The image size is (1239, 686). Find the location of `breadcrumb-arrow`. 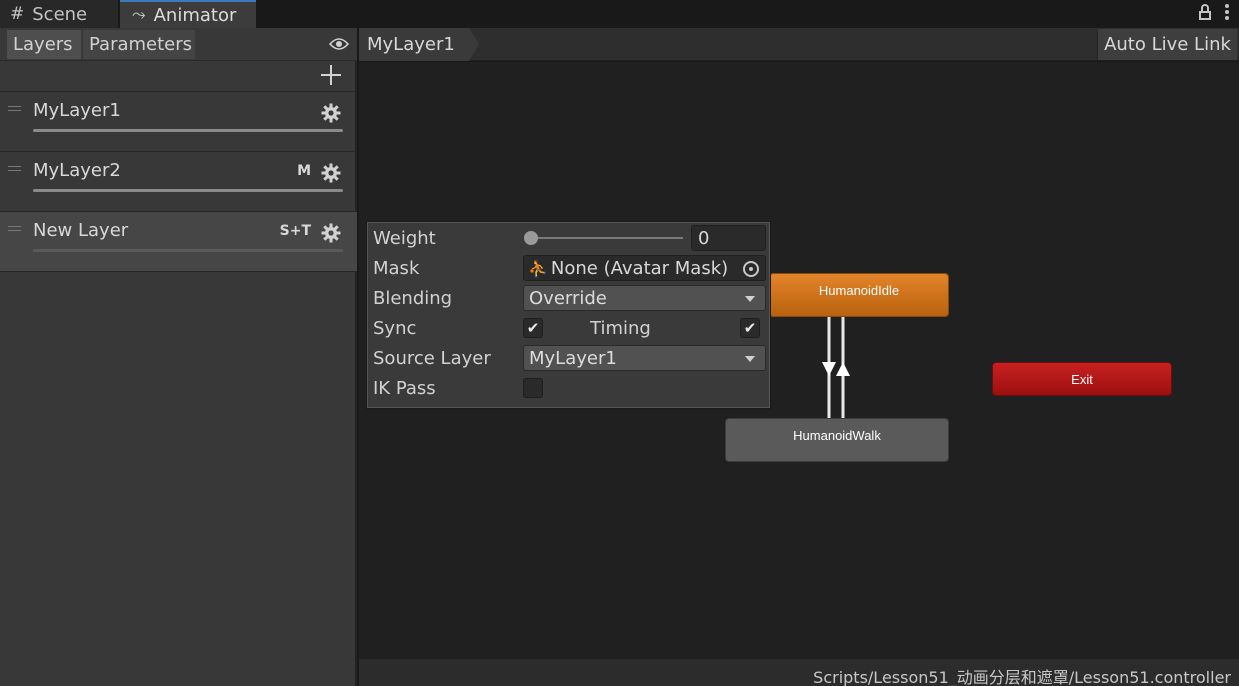

breadcrumb-arrow is located at coordinates (474, 44).